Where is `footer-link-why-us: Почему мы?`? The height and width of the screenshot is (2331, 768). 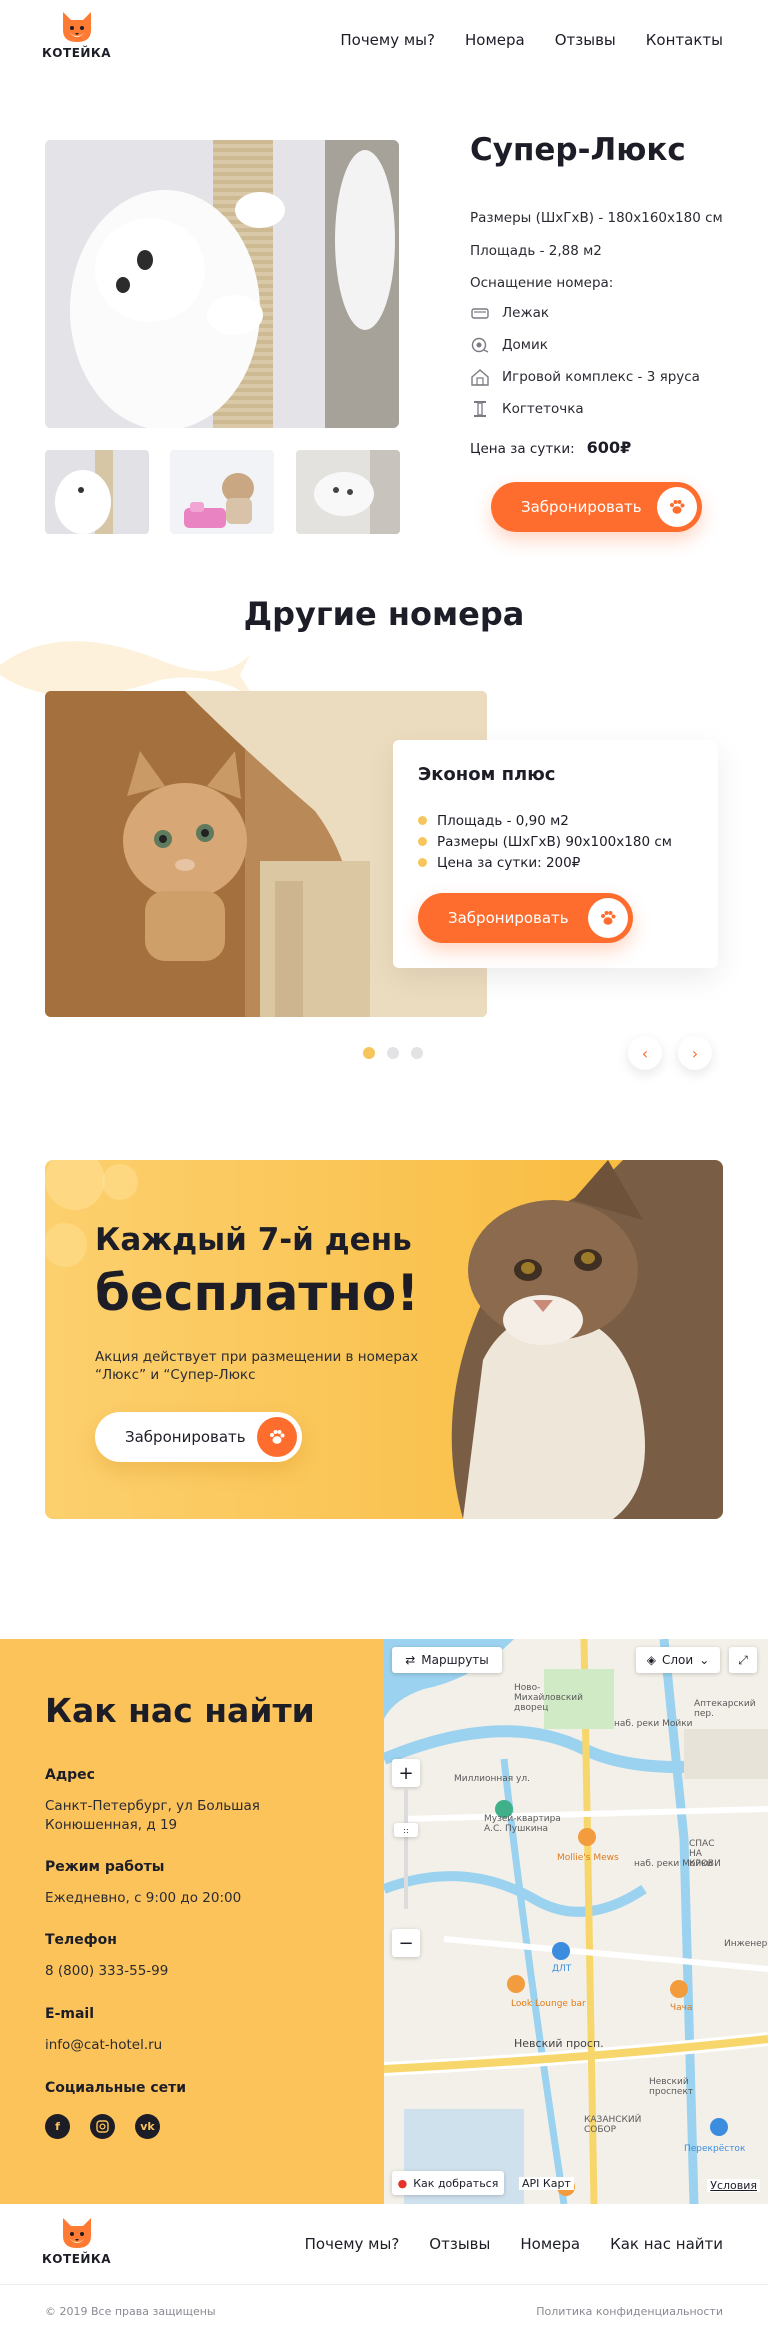
footer-link-why-us: Почему мы? is located at coordinates (352, 2244).